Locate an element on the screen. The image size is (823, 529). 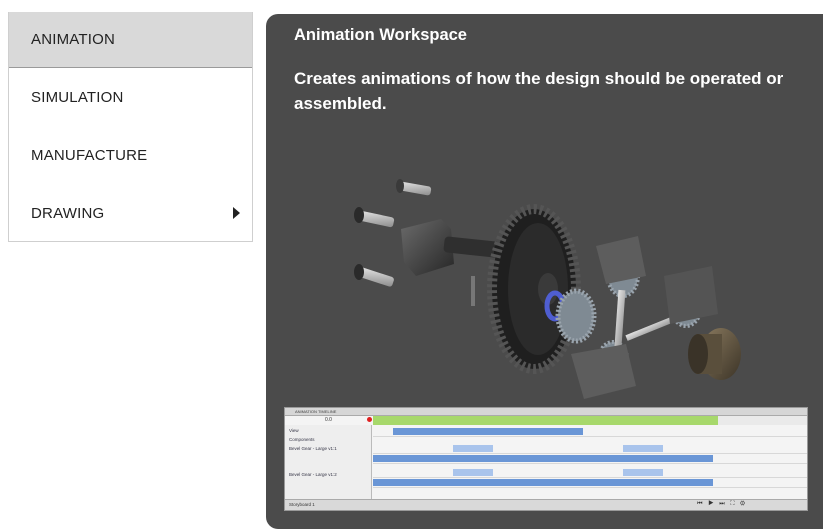
menu-item-label: SIMULATION is located at coordinates (77, 97).